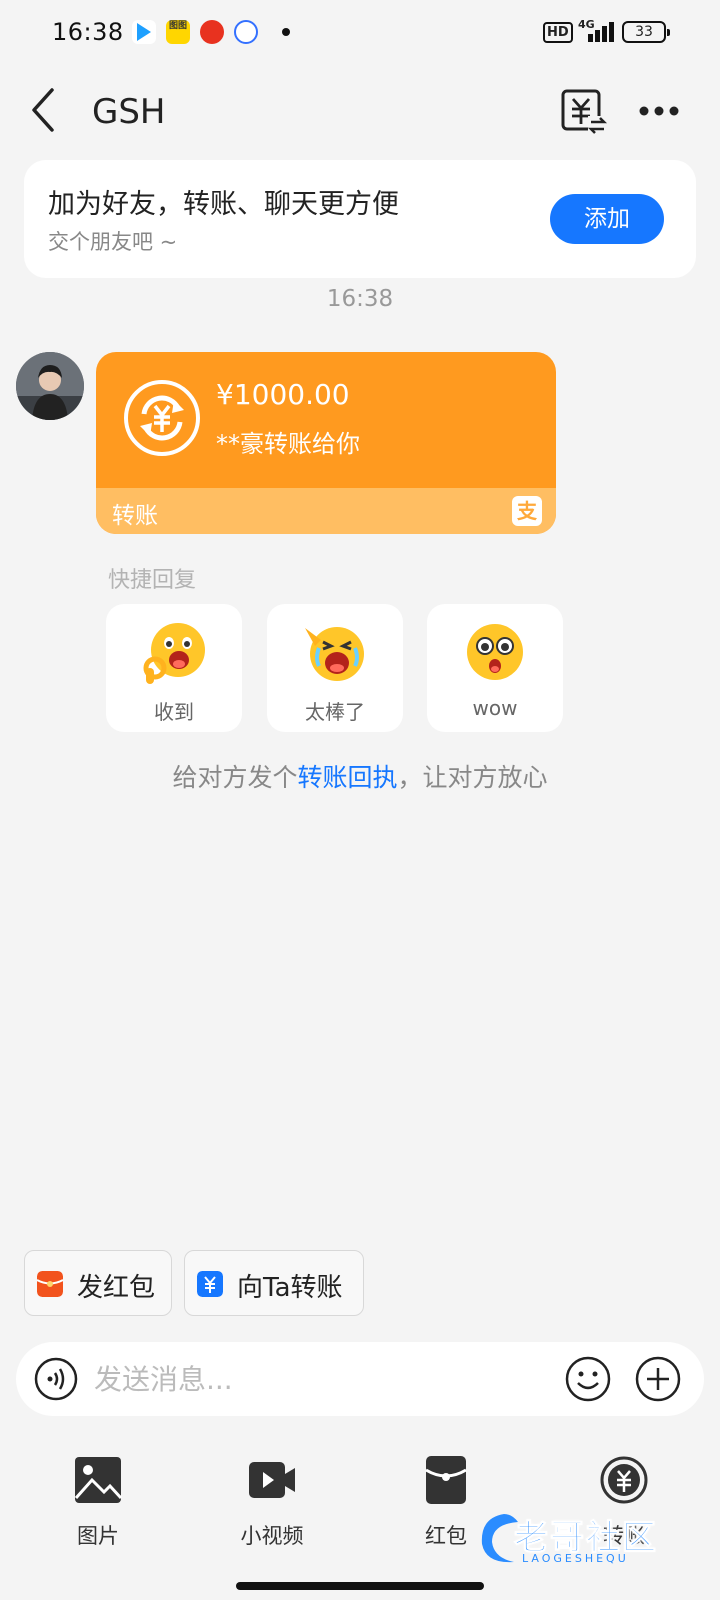 The image size is (720, 1600). What do you see at coordinates (116, 1288) in the screenshot?
I see `send-red-packet-label: 发红包` at bounding box center [116, 1288].